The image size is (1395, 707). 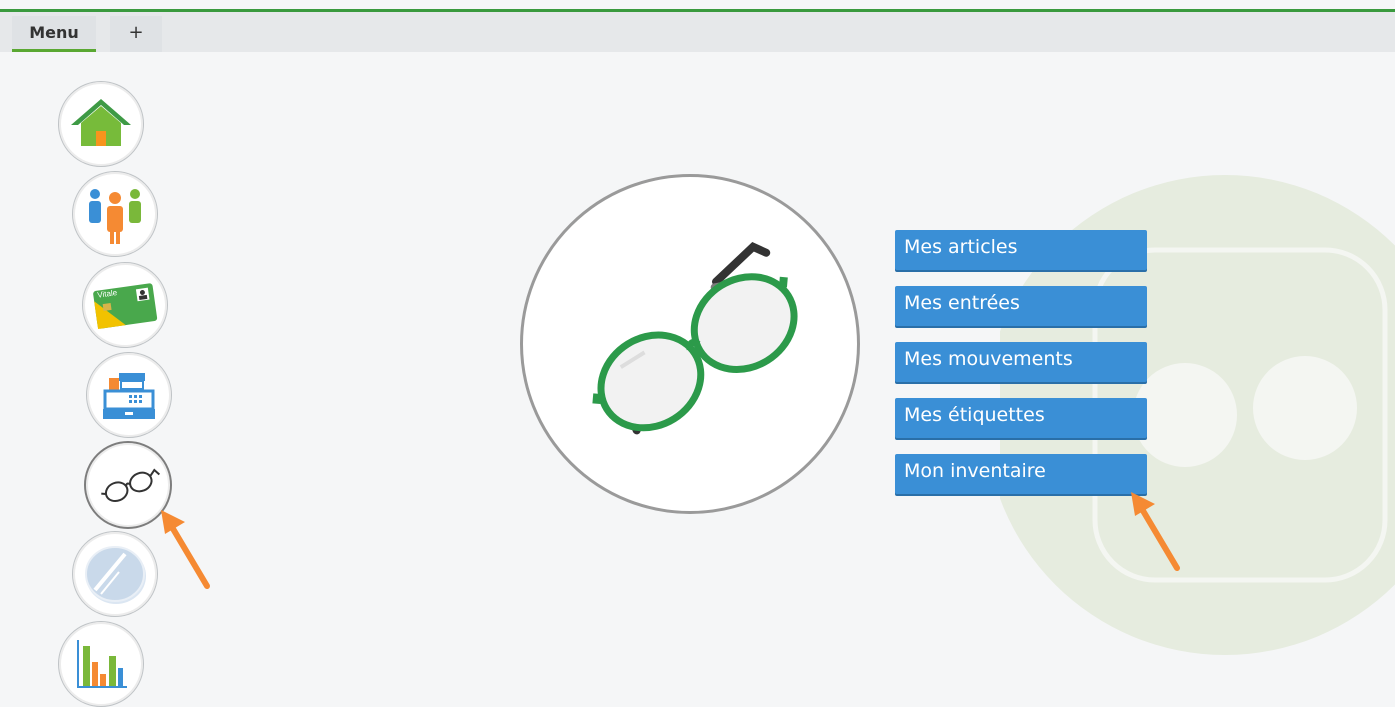 I want to click on sidebar-item-clients, so click(x=115, y=214).